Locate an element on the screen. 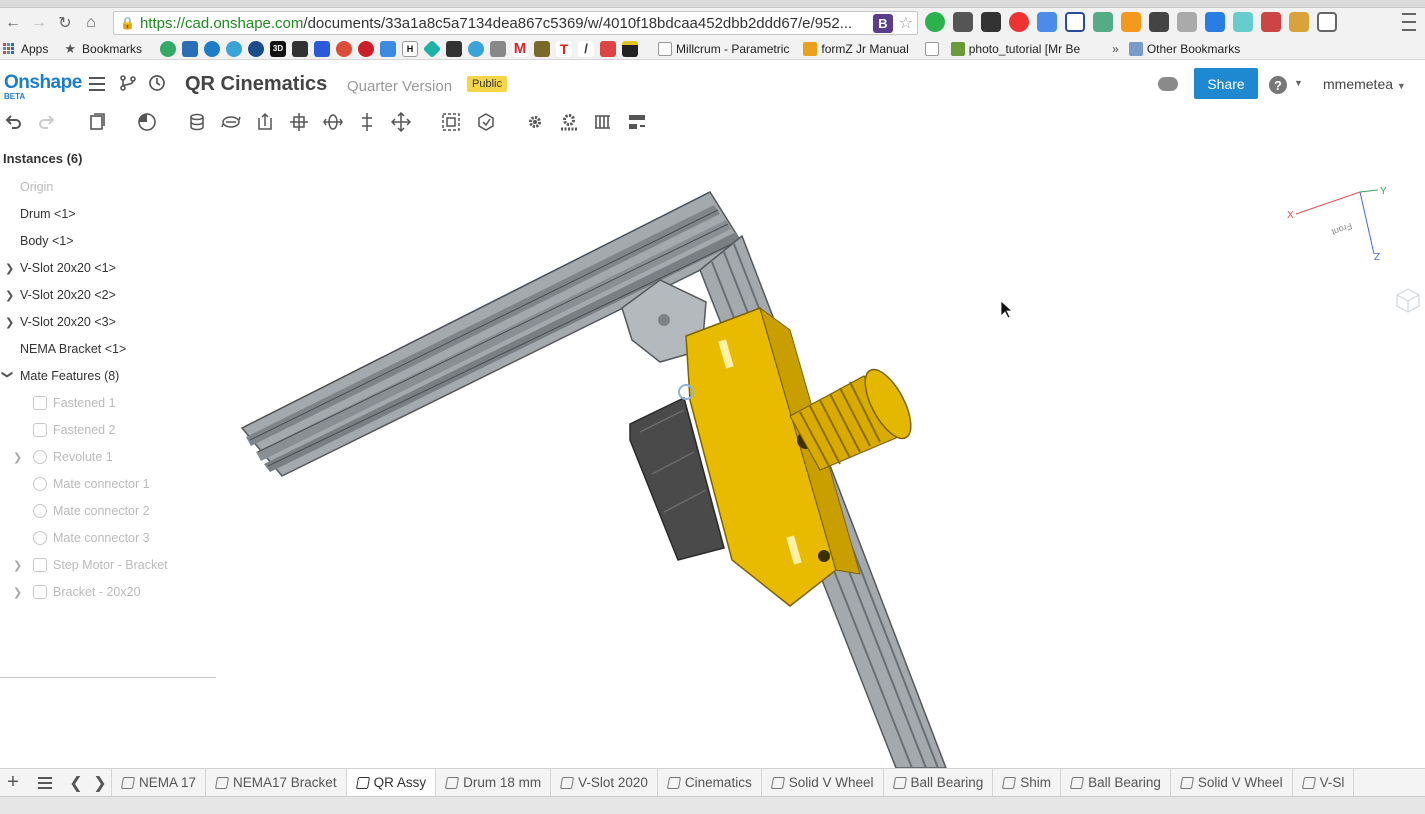 Image resolution: width=1425 pixels, height=814 pixels. document-version: Quarter Version is located at coordinates (399, 86).